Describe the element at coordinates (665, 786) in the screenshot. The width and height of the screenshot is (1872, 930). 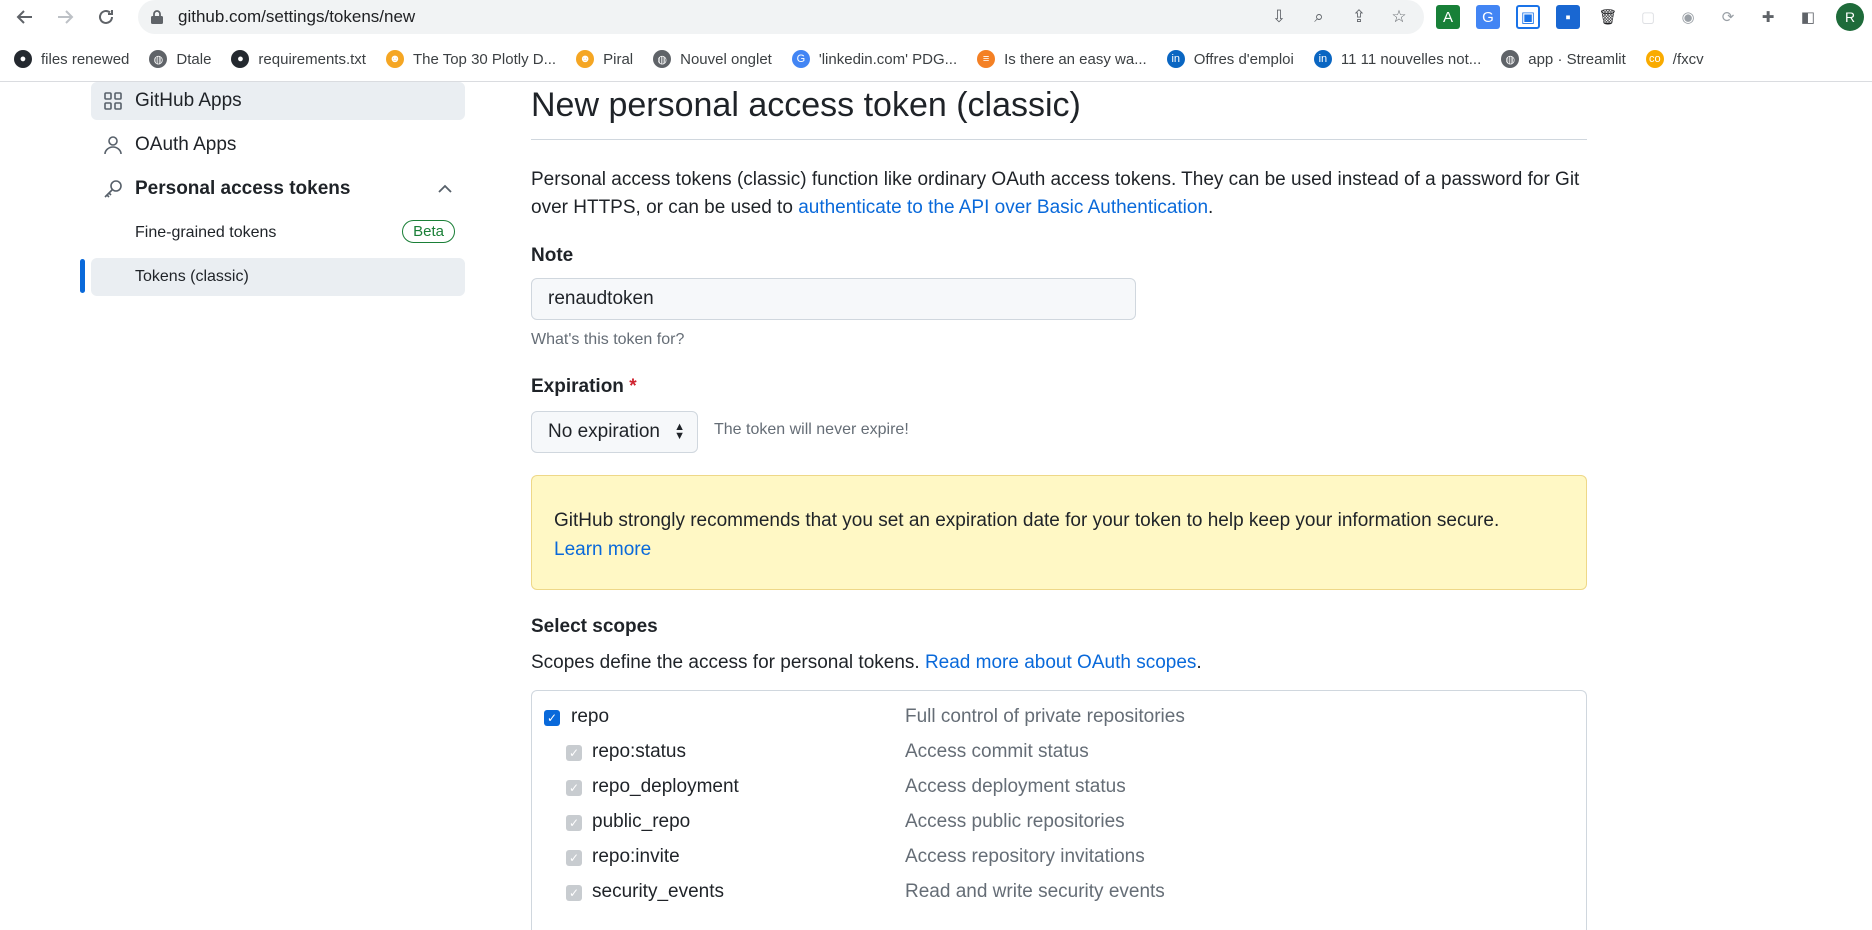
I see `scope-name: repo_deployment` at that location.